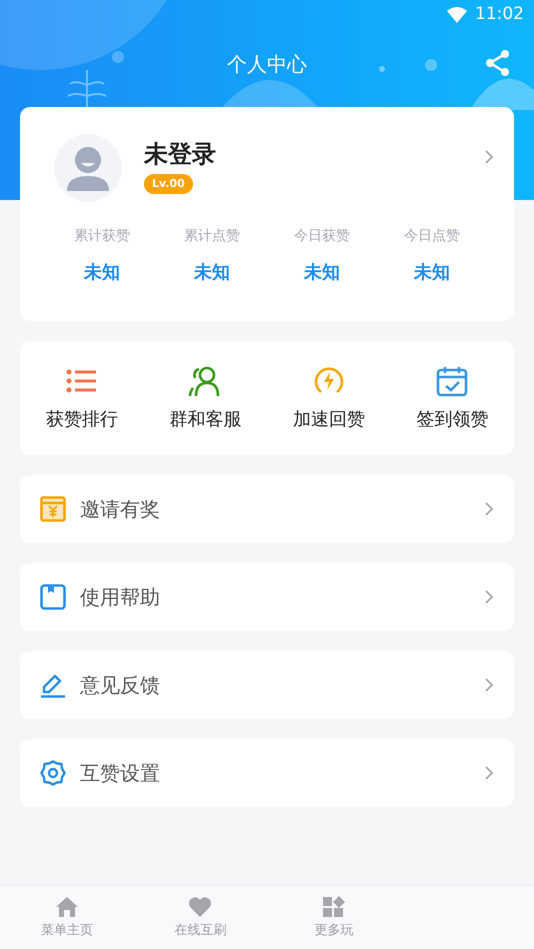 The height and width of the screenshot is (949, 534). What do you see at coordinates (499, 14) in the screenshot?
I see `status-time: 11:02` at bounding box center [499, 14].